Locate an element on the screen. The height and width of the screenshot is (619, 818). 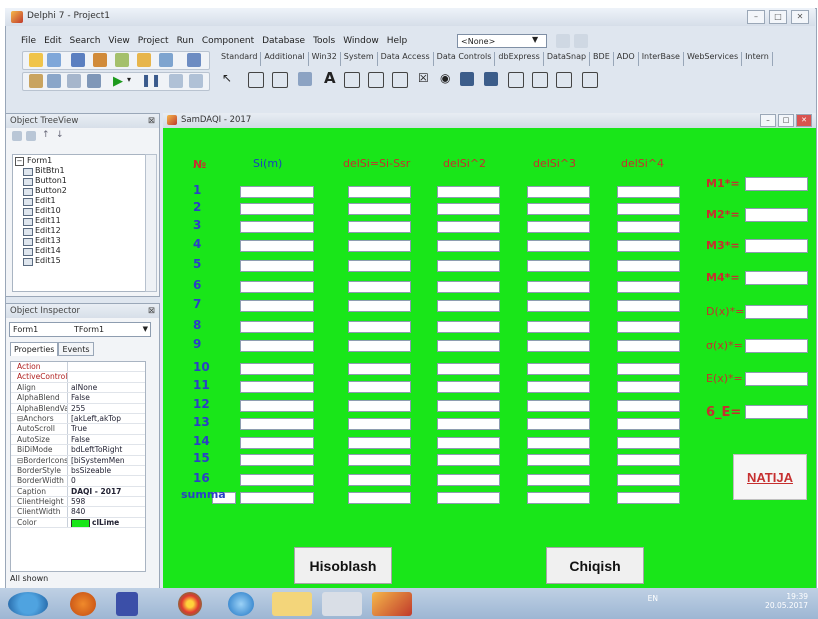
tree-item: Button1 is located at coordinates (79, 181).